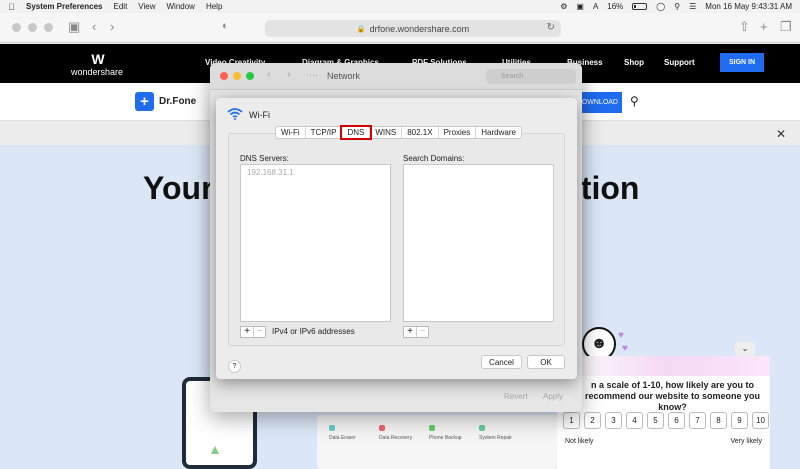 This screenshot has height=469, width=800. Describe the element at coordinates (32, 27) in the screenshot. I see `minimize-window-button` at that location.